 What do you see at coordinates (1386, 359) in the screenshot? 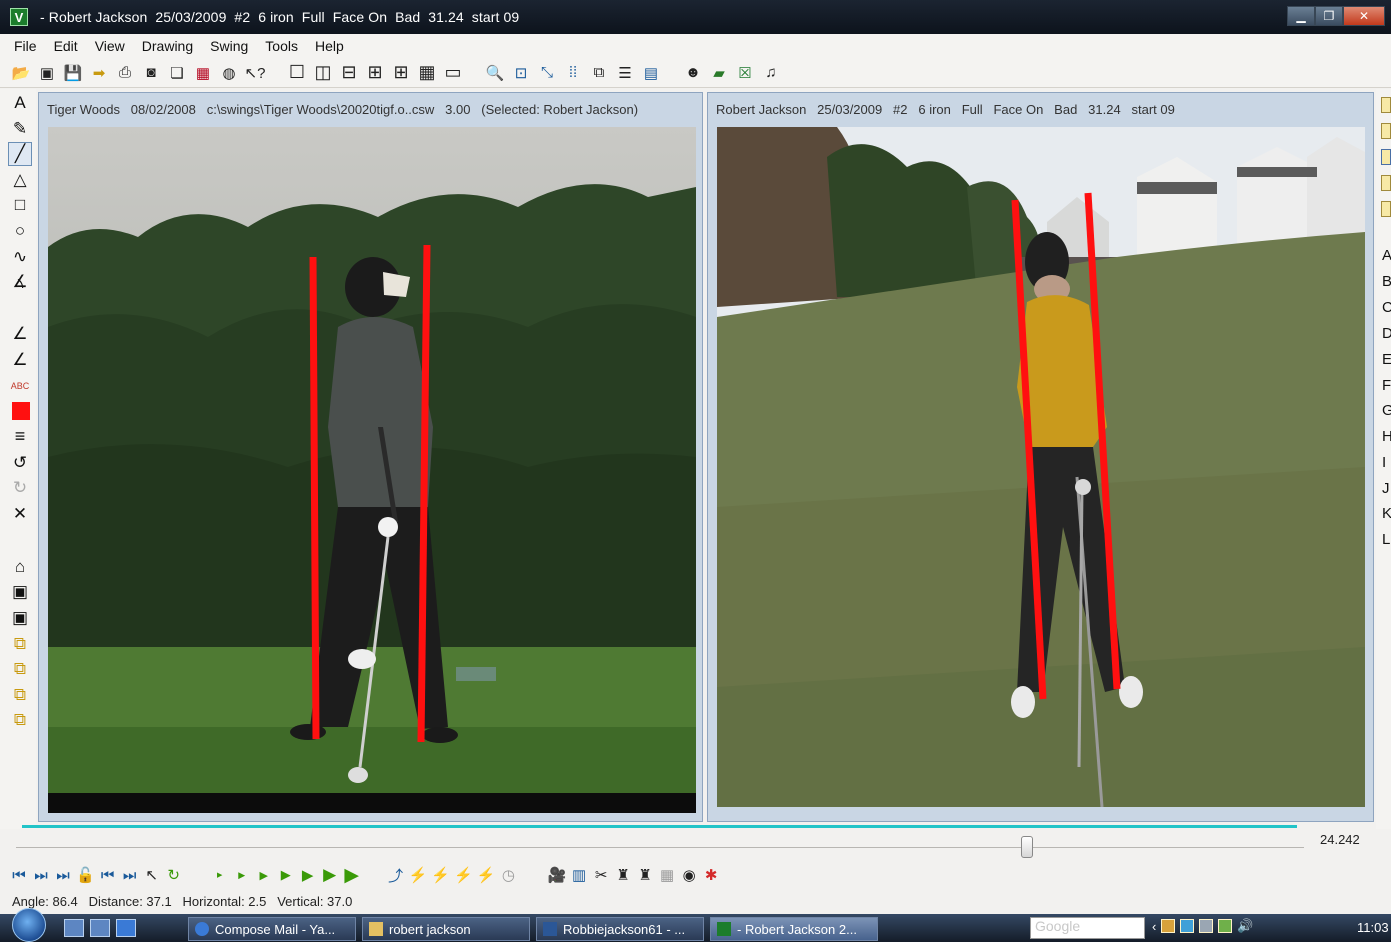
I see `position-letter: E` at bounding box center [1386, 359].